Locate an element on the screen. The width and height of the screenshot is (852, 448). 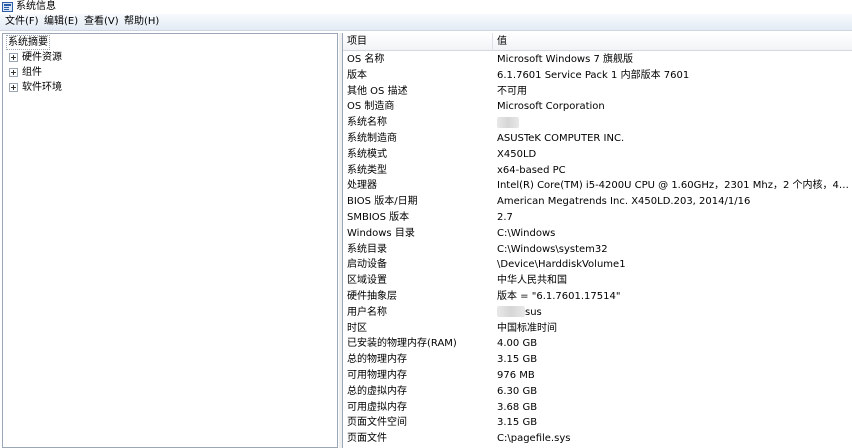
row-item-name: 时区 is located at coordinates (357, 328).